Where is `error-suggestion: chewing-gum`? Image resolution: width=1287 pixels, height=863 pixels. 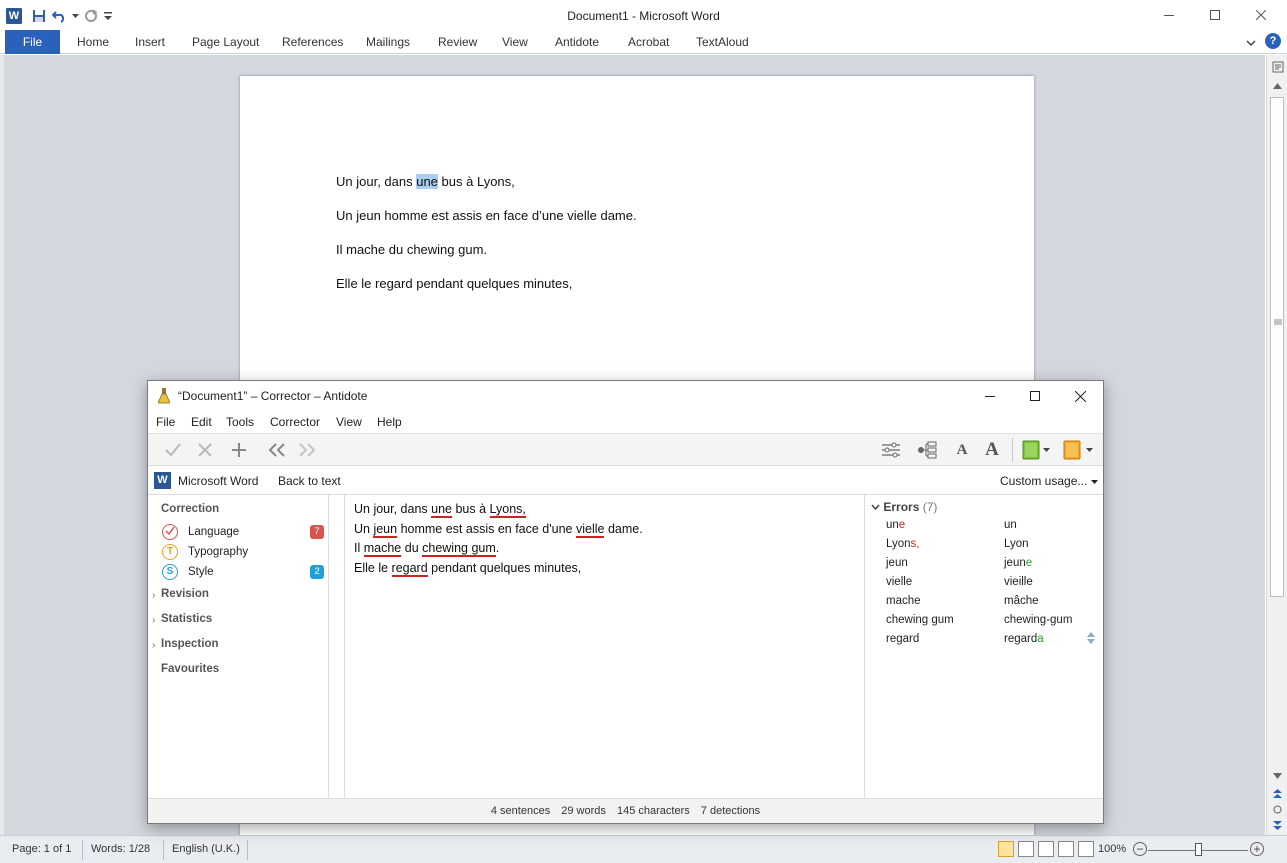 error-suggestion: chewing-gum is located at coordinates (1038, 620).